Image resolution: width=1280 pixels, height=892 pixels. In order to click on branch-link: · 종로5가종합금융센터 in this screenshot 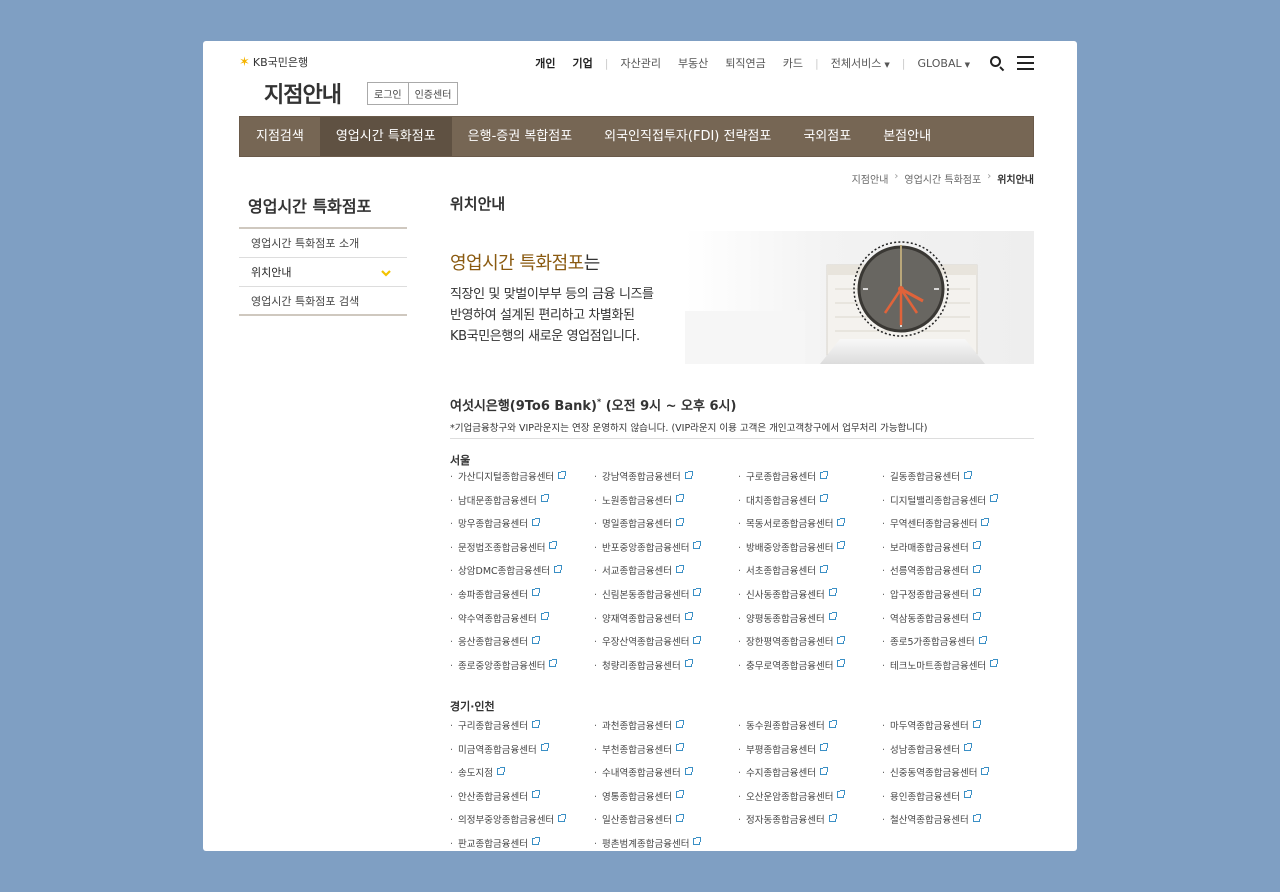, I will do `click(958, 643)`.